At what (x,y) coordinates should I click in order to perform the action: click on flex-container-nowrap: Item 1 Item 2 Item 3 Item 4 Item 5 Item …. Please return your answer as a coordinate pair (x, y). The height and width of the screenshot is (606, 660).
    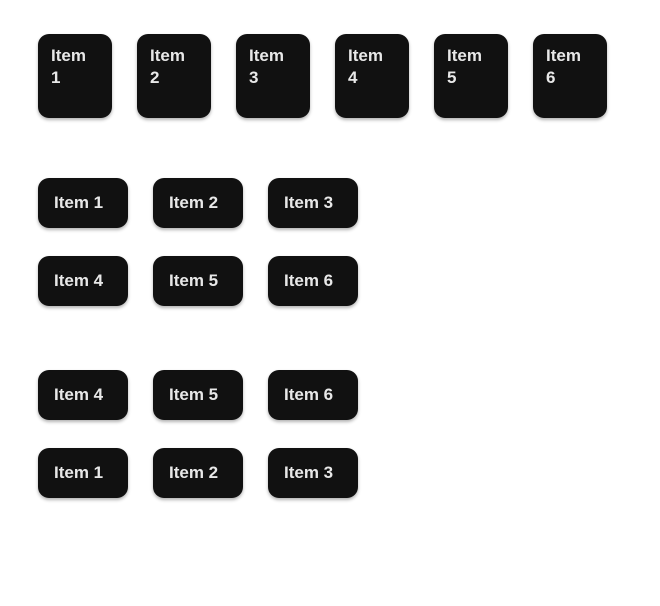
    Looking at the image, I should click on (325, 76).